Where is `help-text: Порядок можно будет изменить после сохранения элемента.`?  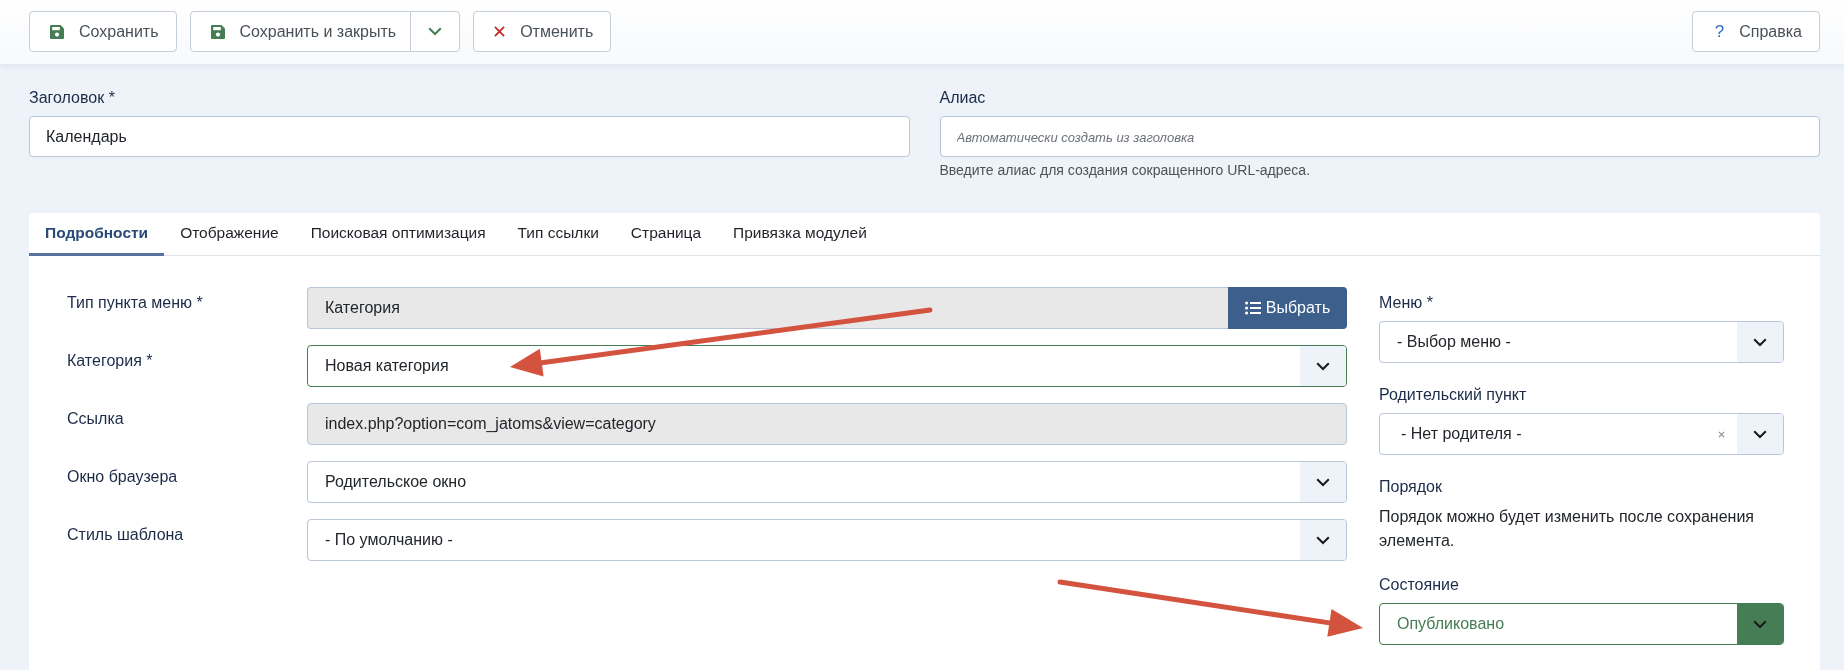 help-text: Порядок можно будет изменить после сохранения элемента. is located at coordinates (1567, 529).